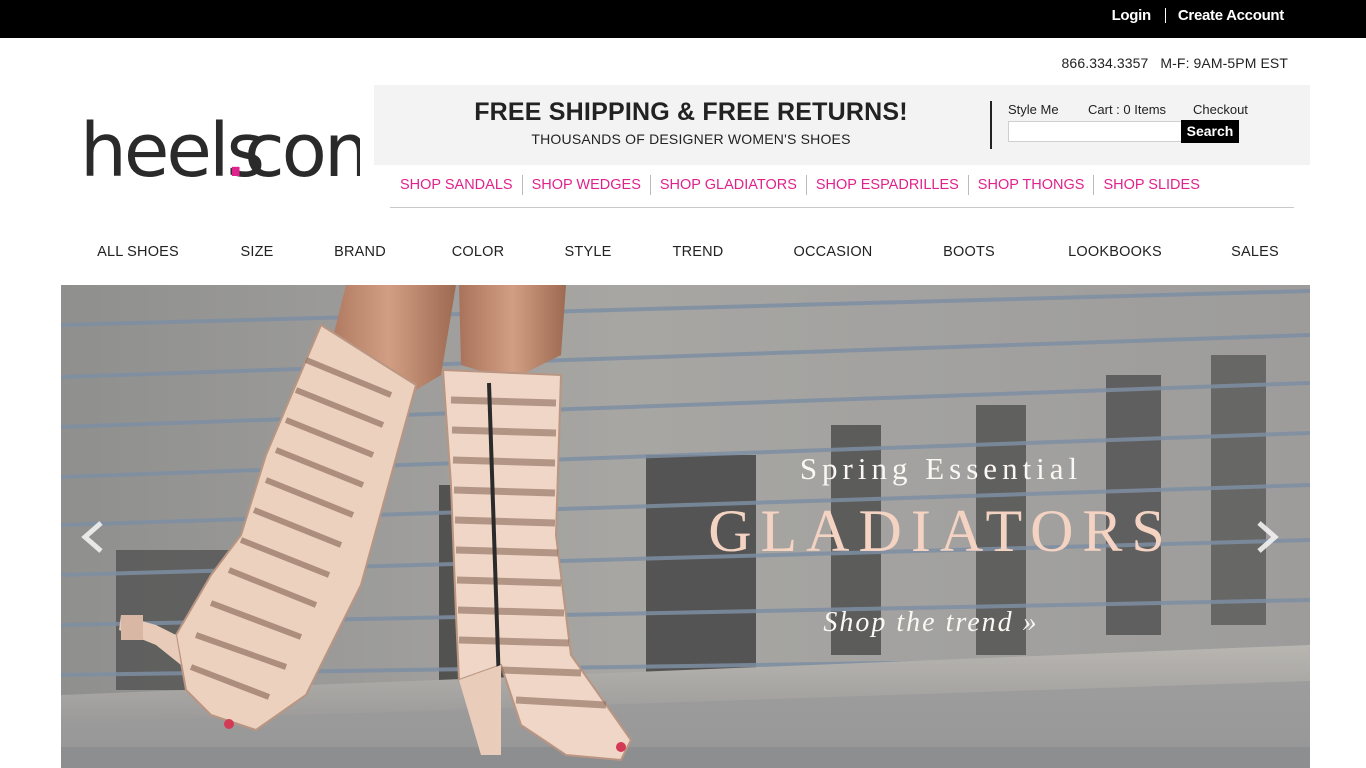  What do you see at coordinates (1220, 109) in the screenshot?
I see `checkout-link: Checkout` at bounding box center [1220, 109].